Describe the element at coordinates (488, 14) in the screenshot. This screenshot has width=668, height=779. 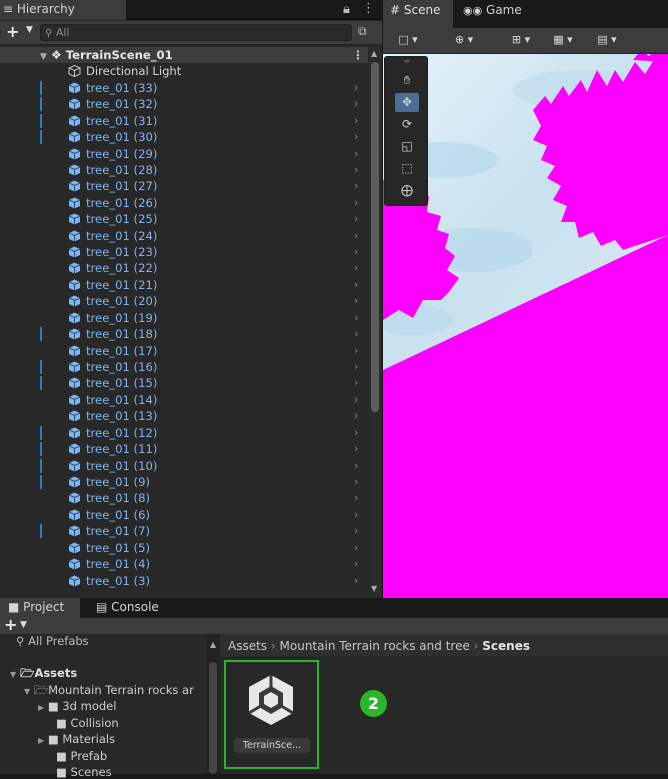
I see `tab-game: ◉◉ Game` at that location.